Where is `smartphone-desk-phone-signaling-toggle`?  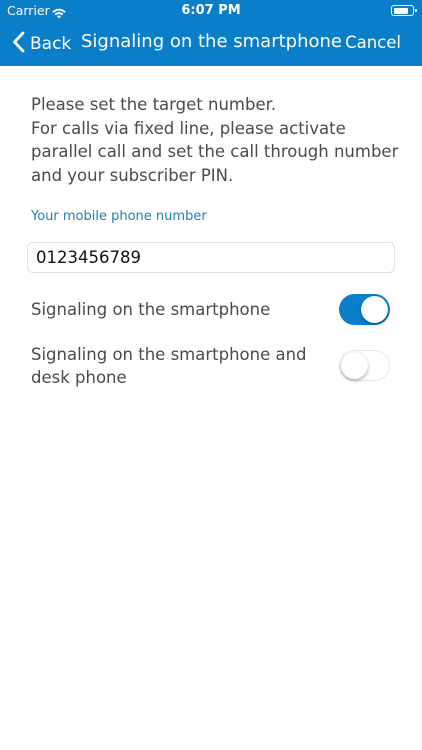
smartphone-desk-phone-signaling-toggle is located at coordinates (364, 365).